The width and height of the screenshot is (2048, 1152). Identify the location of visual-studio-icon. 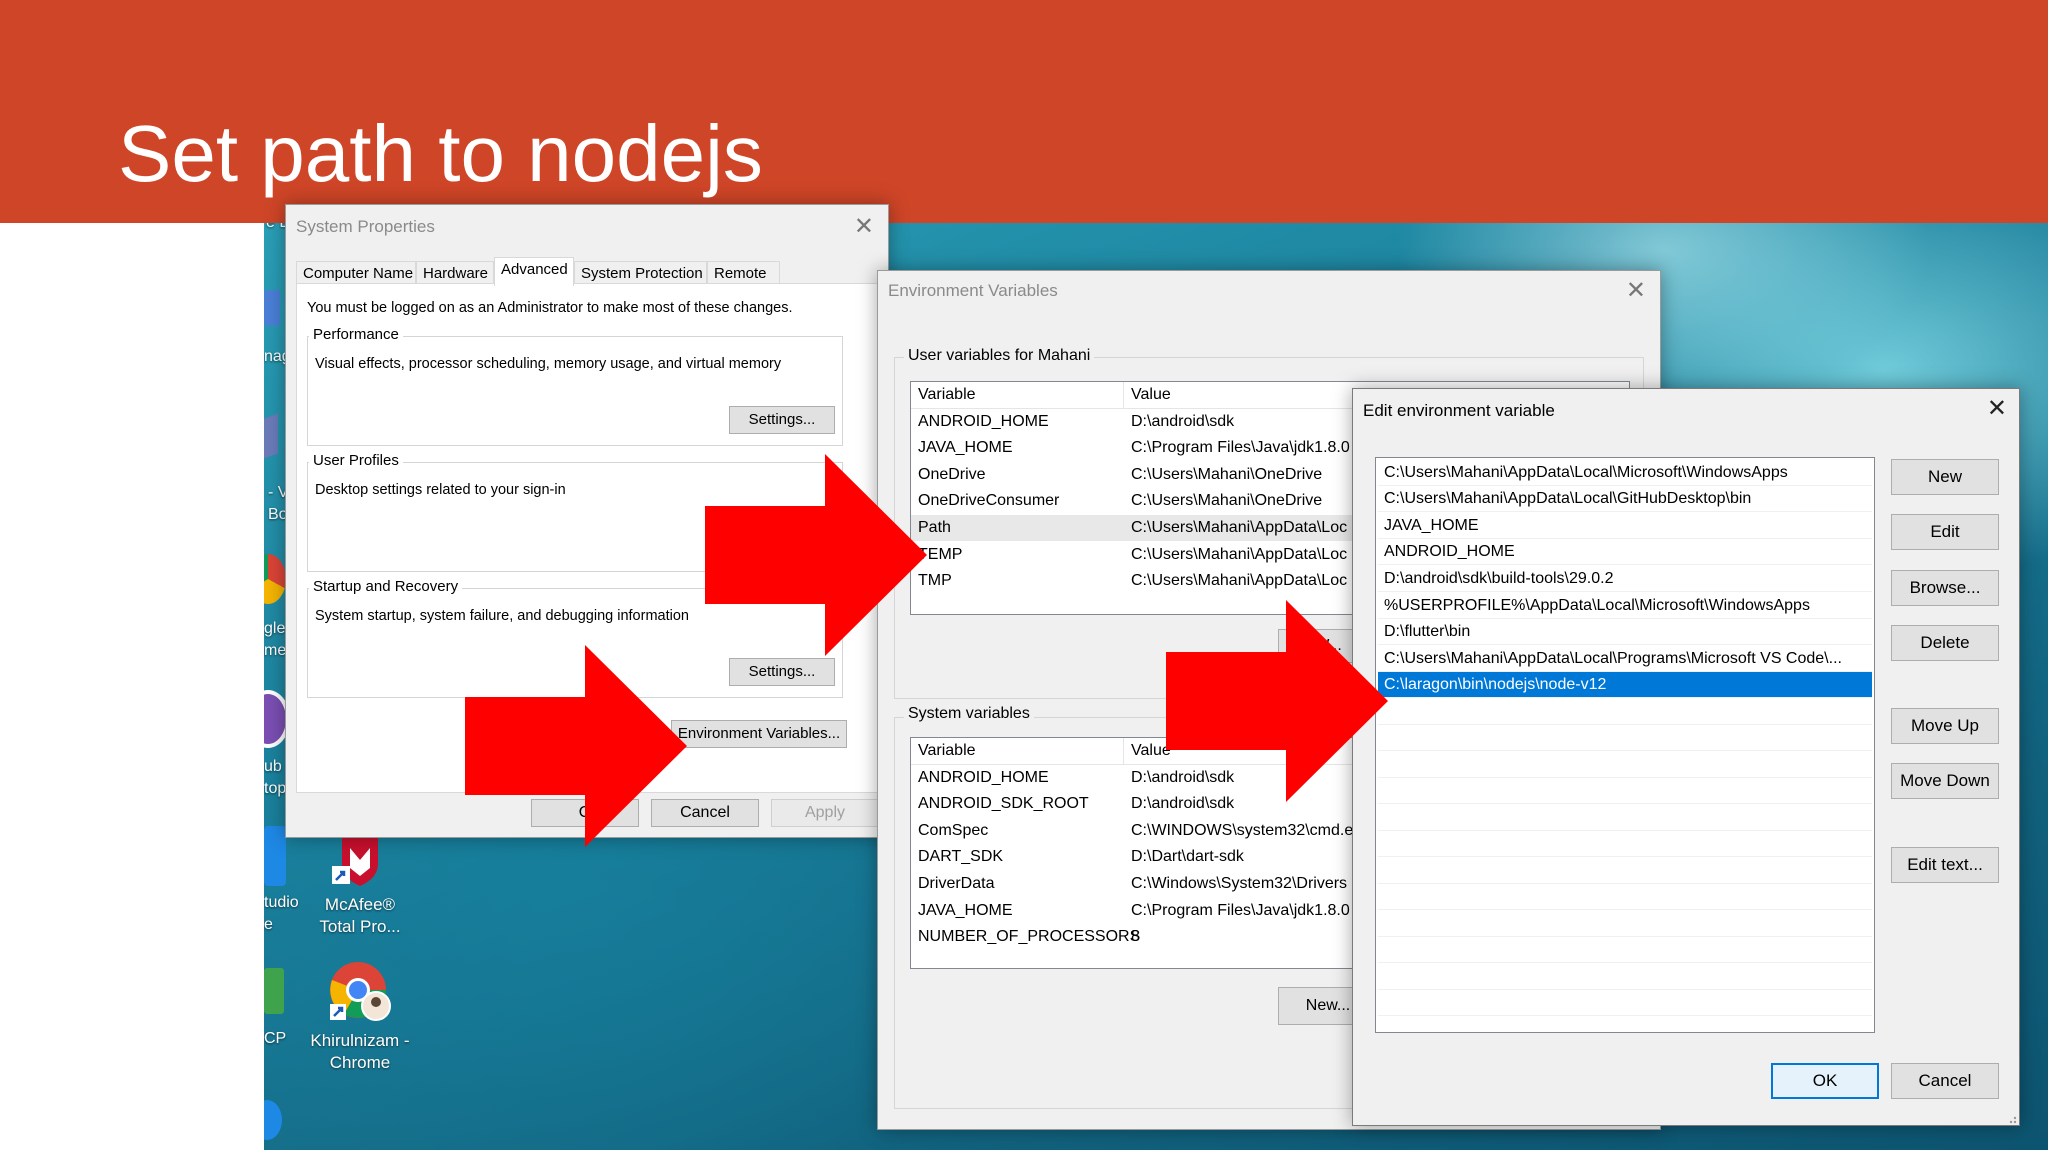
(275, 856).